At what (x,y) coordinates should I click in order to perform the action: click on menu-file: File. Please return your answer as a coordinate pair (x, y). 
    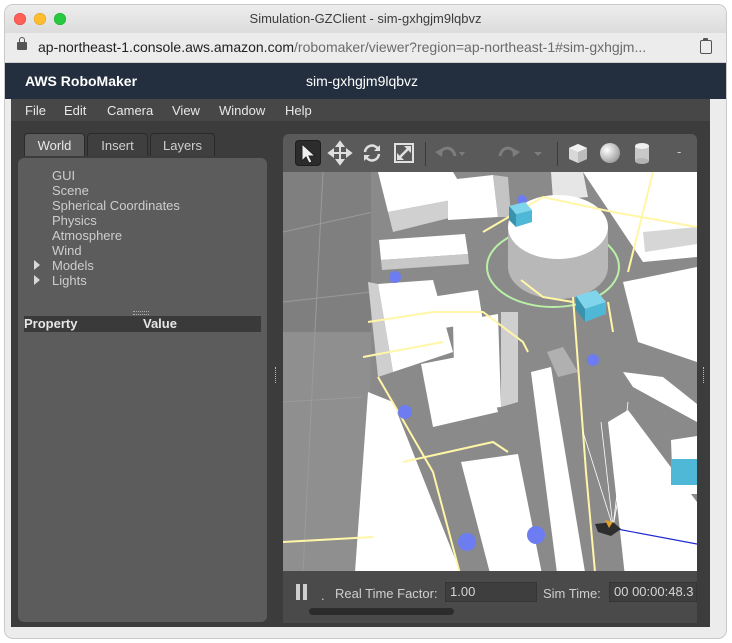
    Looking at the image, I should click on (35, 110).